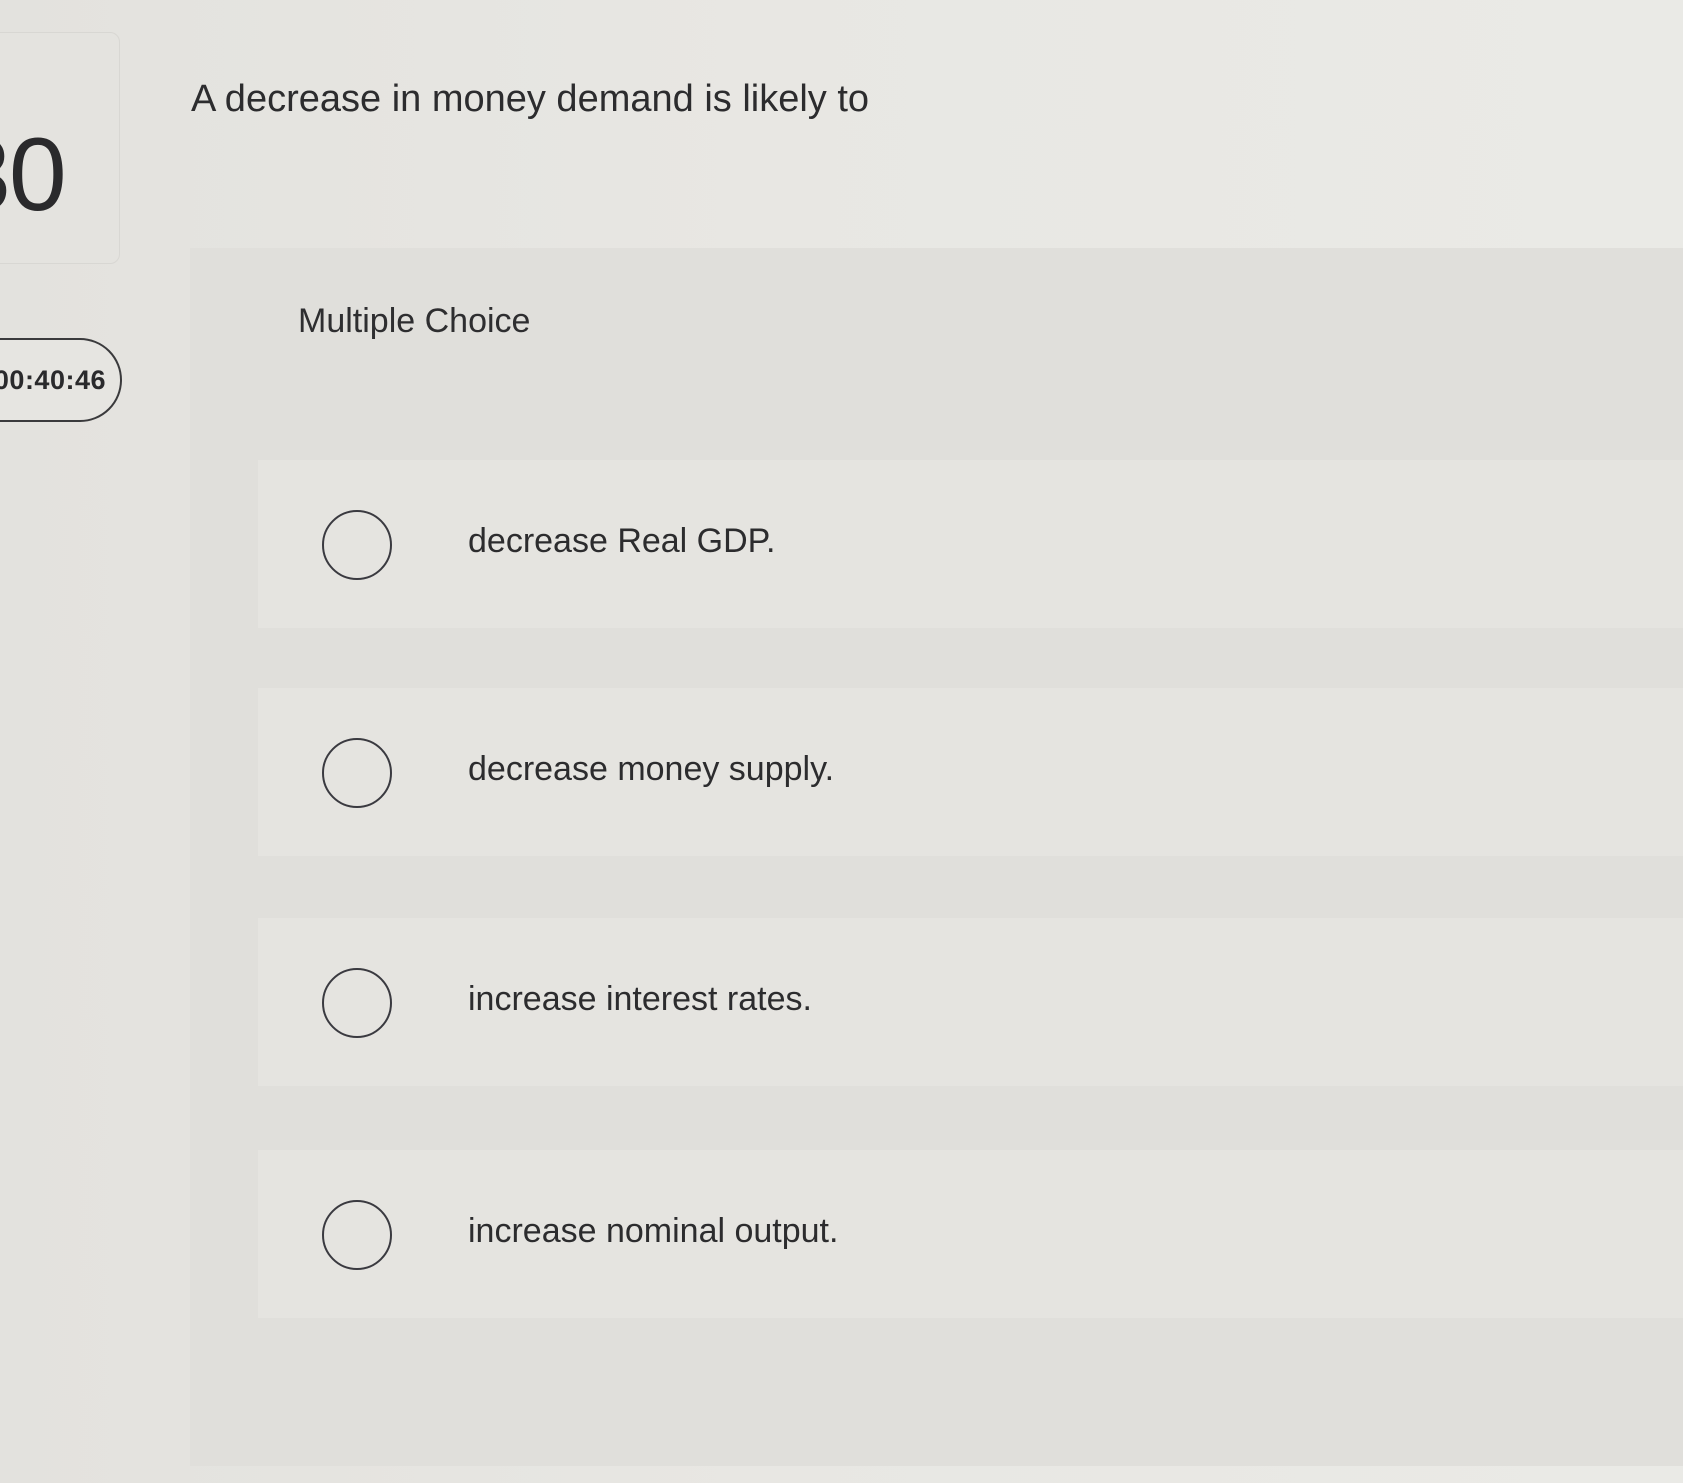 The height and width of the screenshot is (1483, 1683). What do you see at coordinates (970, 544) in the screenshot?
I see `answer-option-1: decrease Real GDP.` at bounding box center [970, 544].